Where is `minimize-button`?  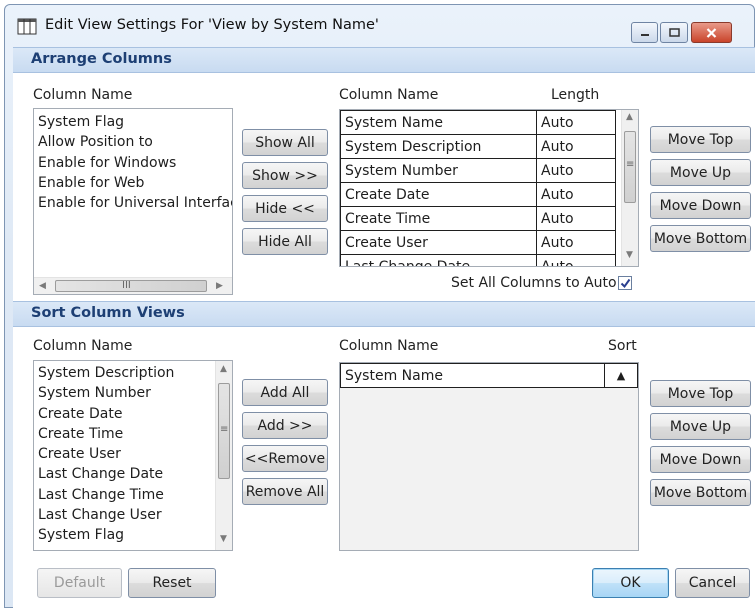
minimize-button is located at coordinates (644, 32).